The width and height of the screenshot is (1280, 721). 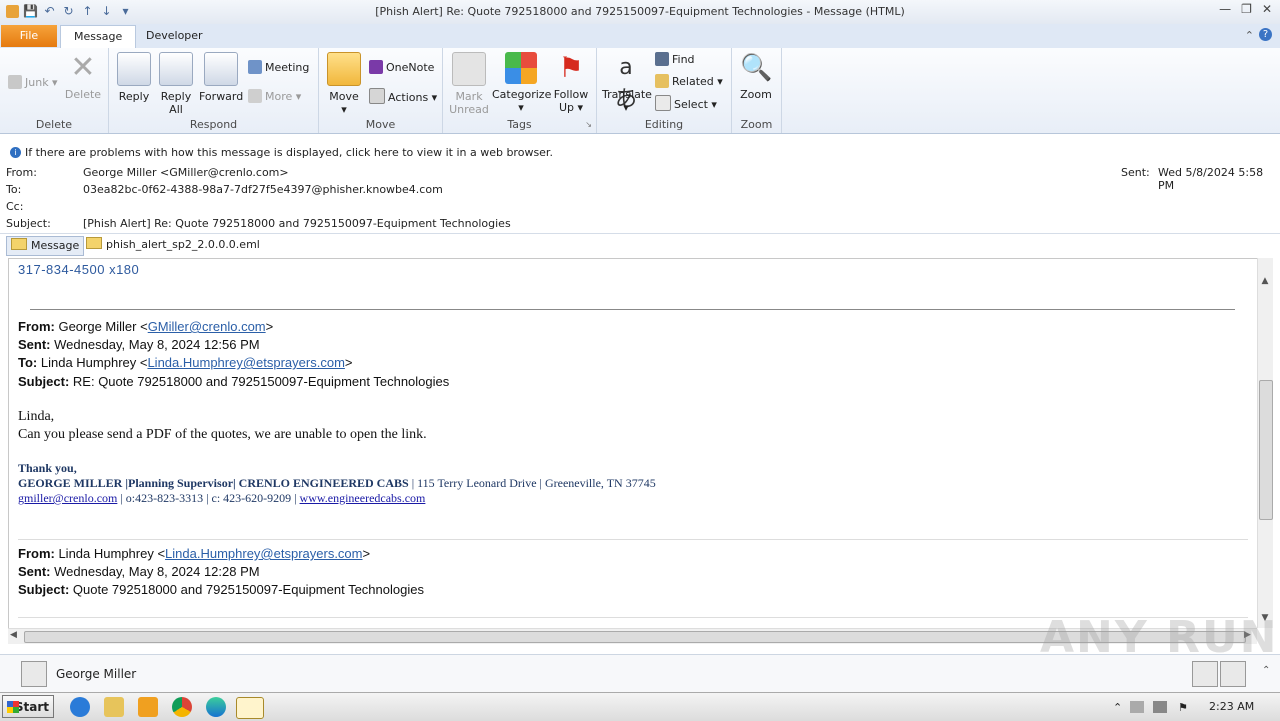 I want to click on volume-icon, so click(x=1137, y=707).